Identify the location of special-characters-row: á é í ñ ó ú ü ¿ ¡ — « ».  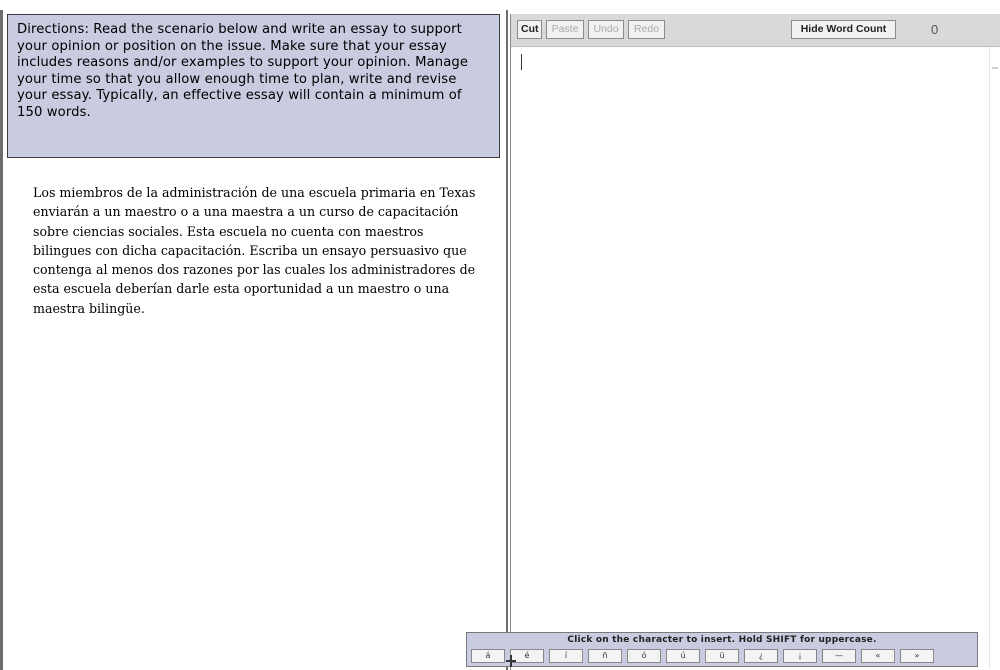
(702, 656).